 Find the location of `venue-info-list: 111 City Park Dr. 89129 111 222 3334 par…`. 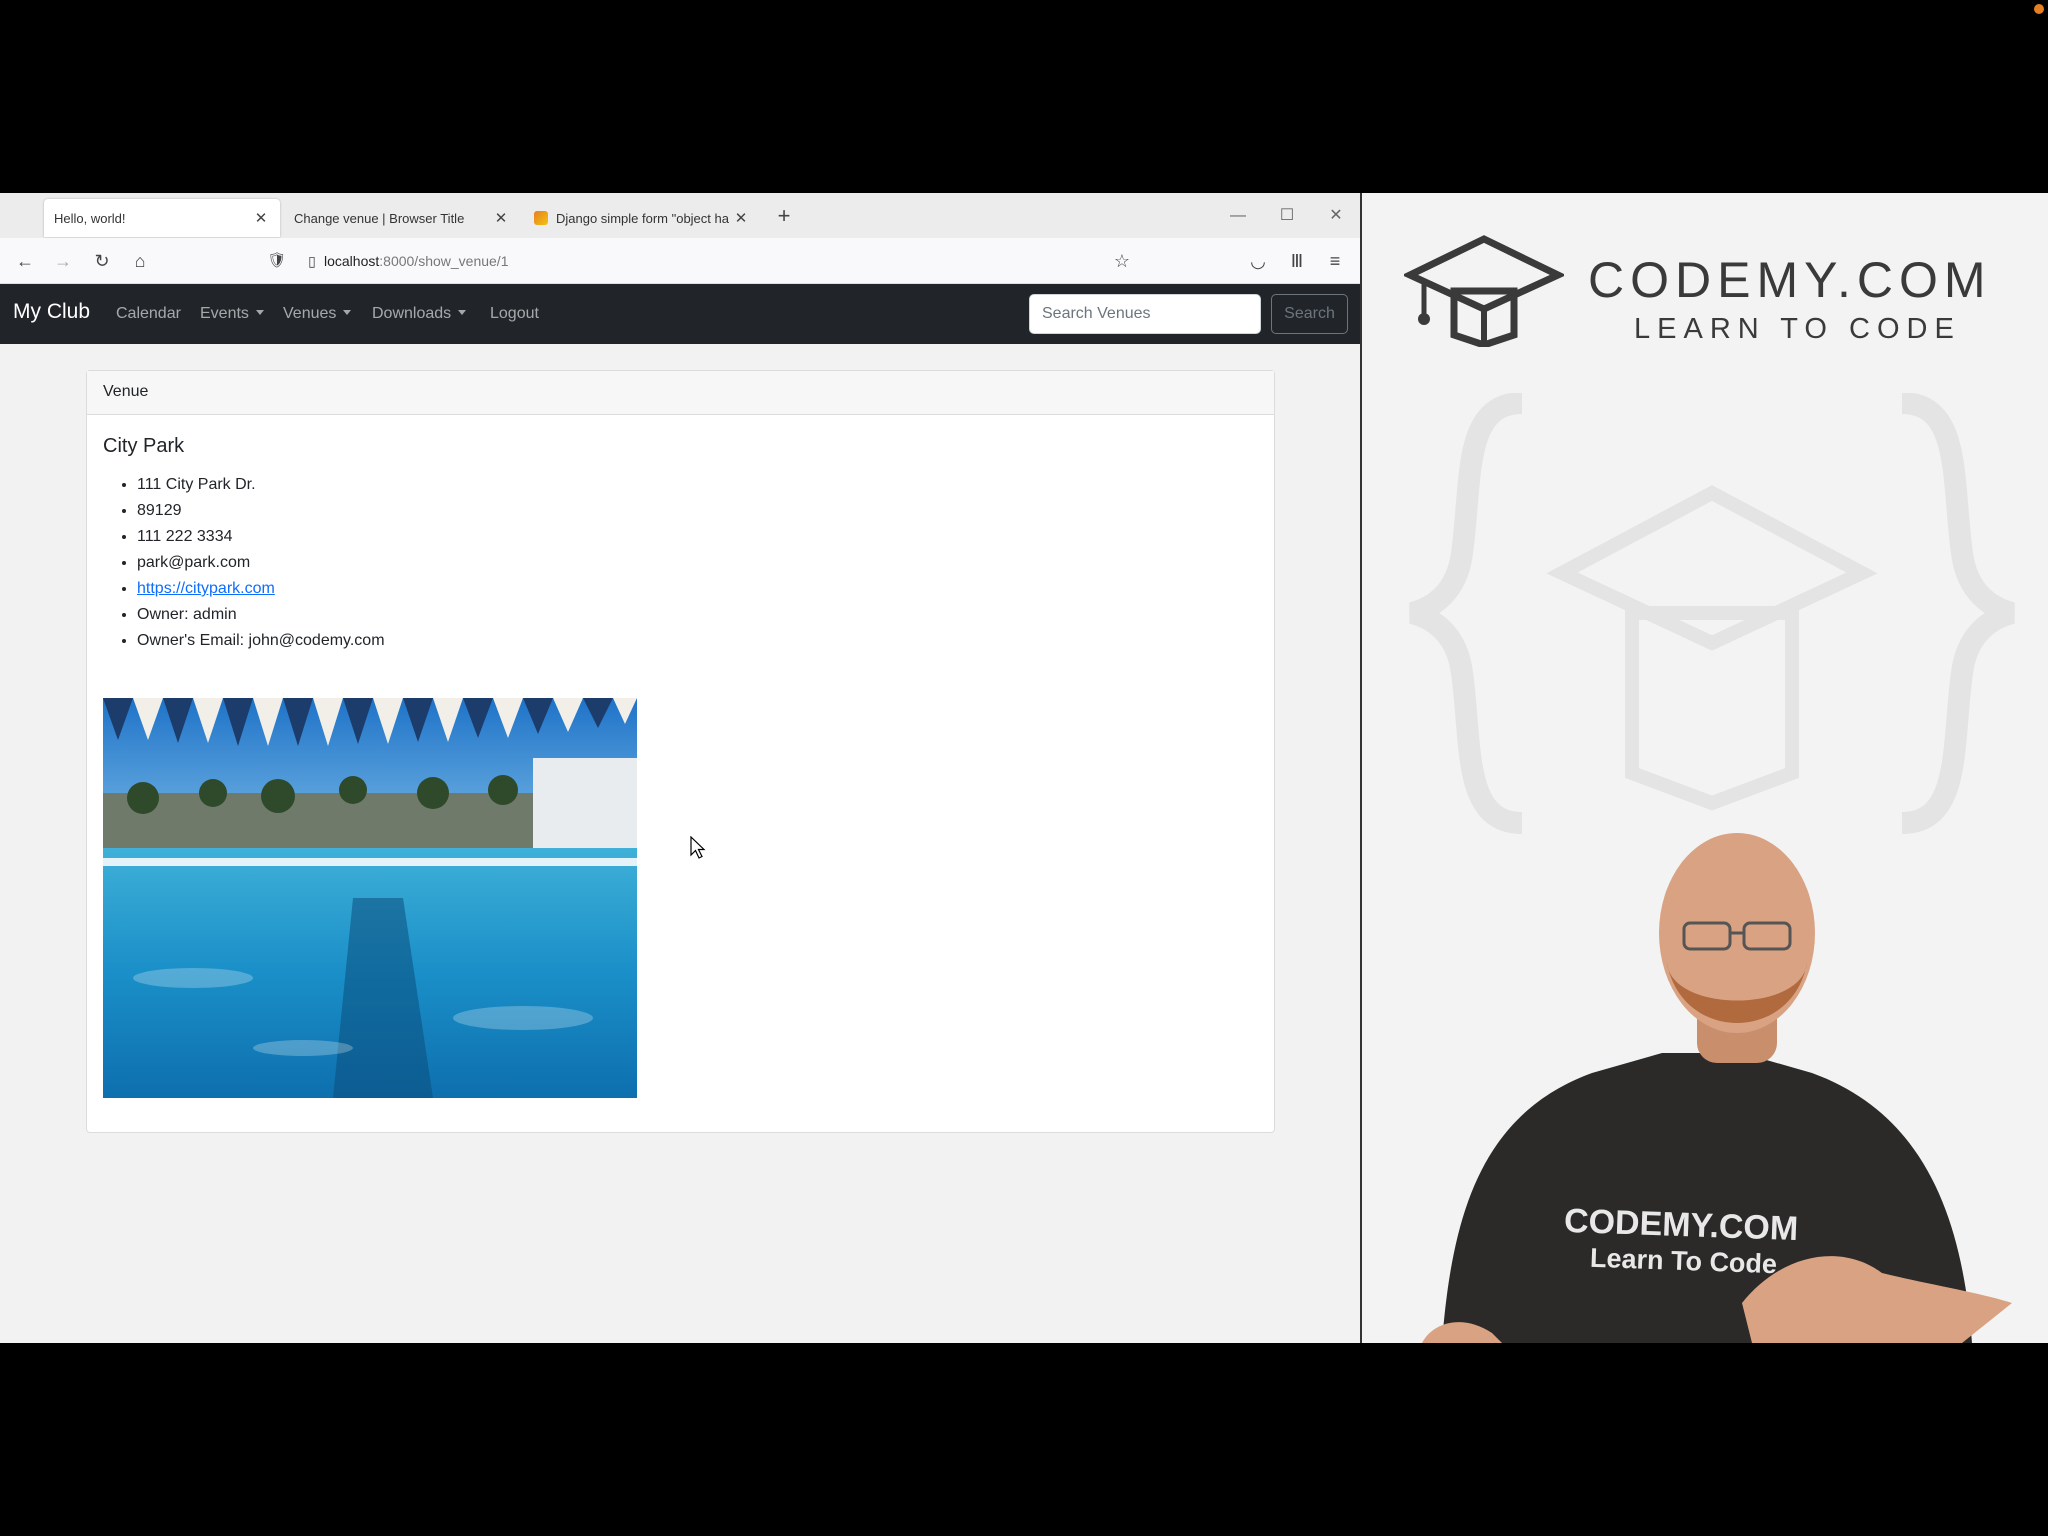

venue-info-list: 111 City Park Dr. 89129 111 222 3334 par… is located at coordinates (697, 563).